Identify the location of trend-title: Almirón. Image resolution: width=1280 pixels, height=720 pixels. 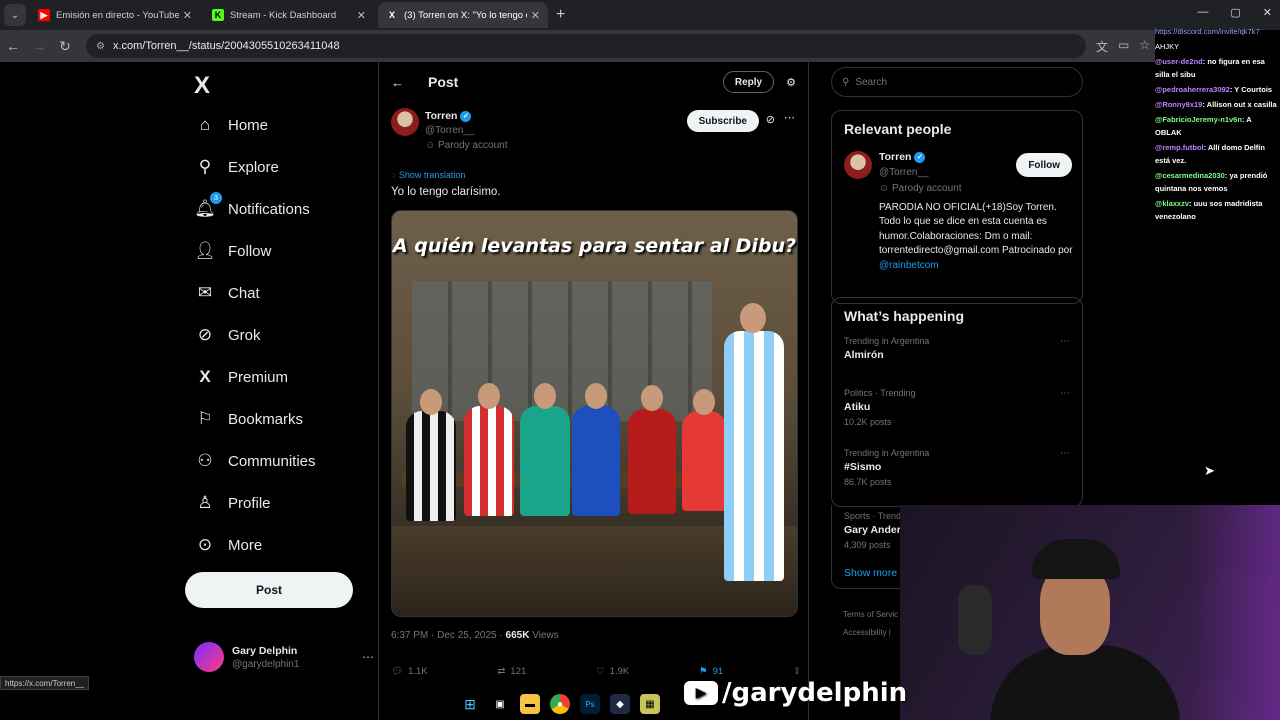
(864, 355).